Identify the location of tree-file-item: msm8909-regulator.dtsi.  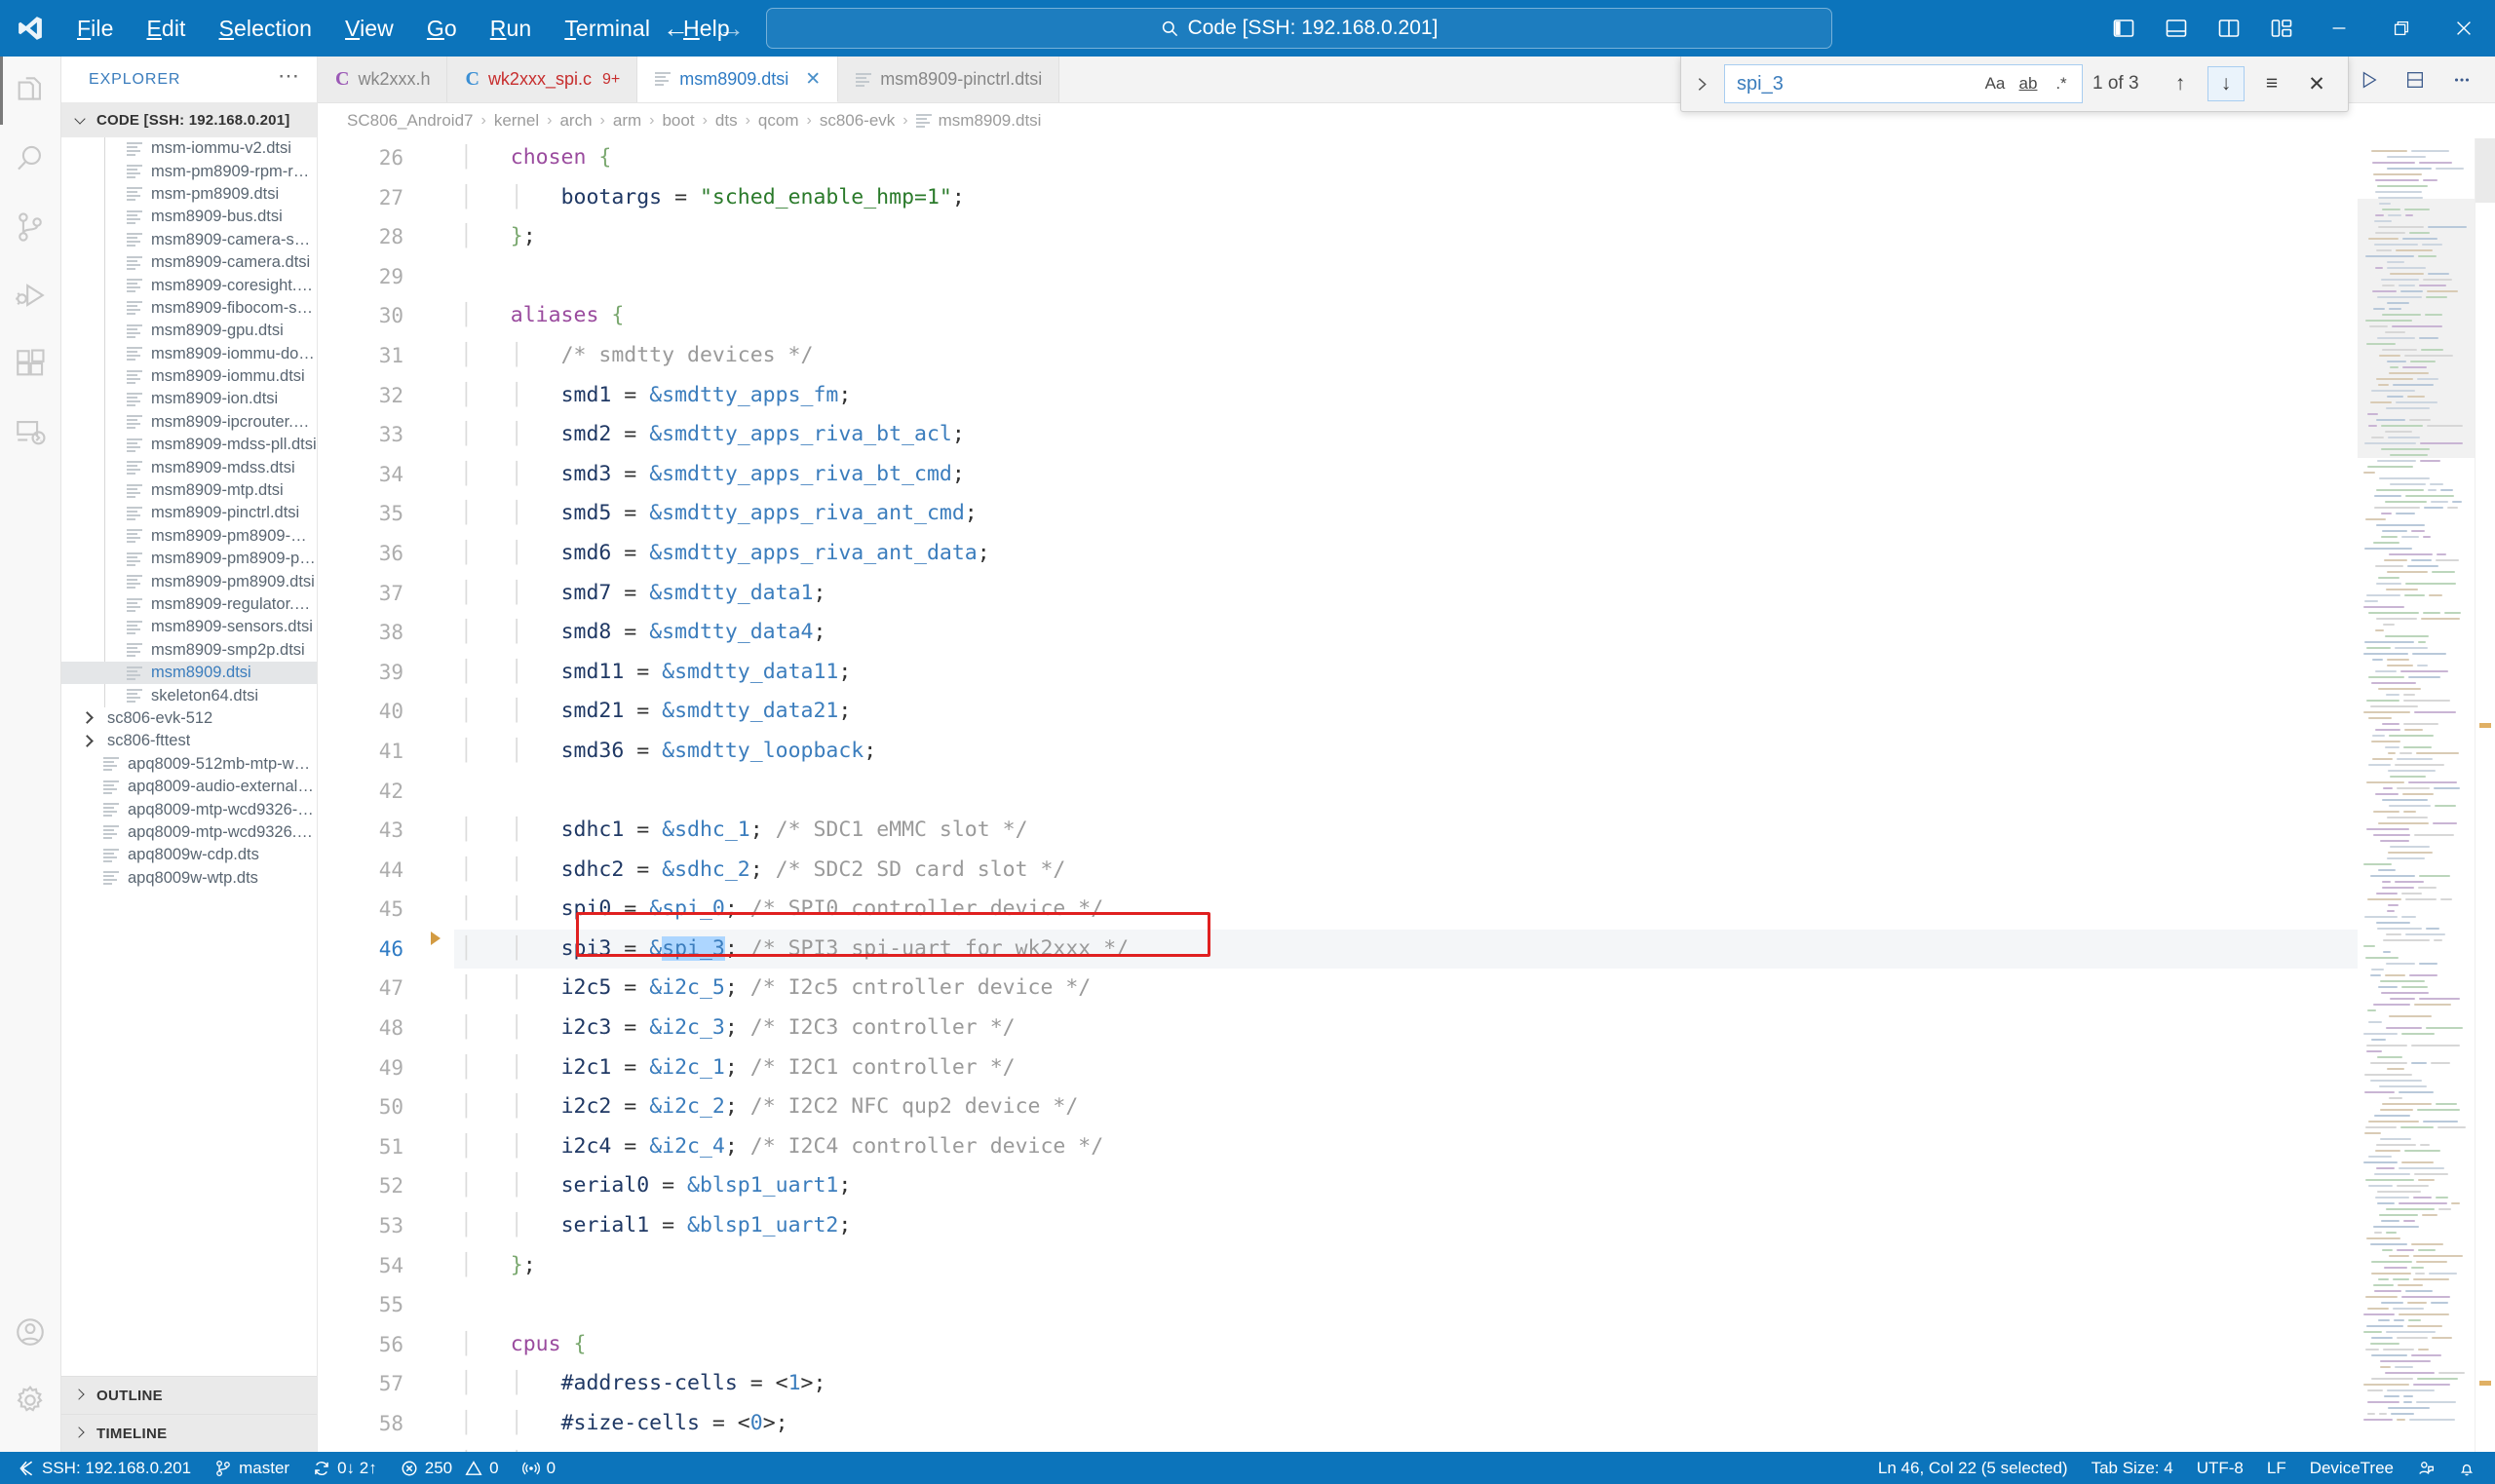
(189, 604).